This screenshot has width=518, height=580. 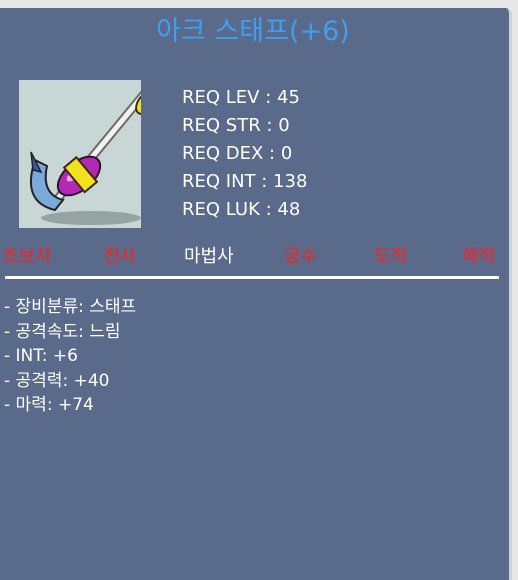 What do you see at coordinates (209, 256) in the screenshot?
I see `job-magician: 마법사` at bounding box center [209, 256].